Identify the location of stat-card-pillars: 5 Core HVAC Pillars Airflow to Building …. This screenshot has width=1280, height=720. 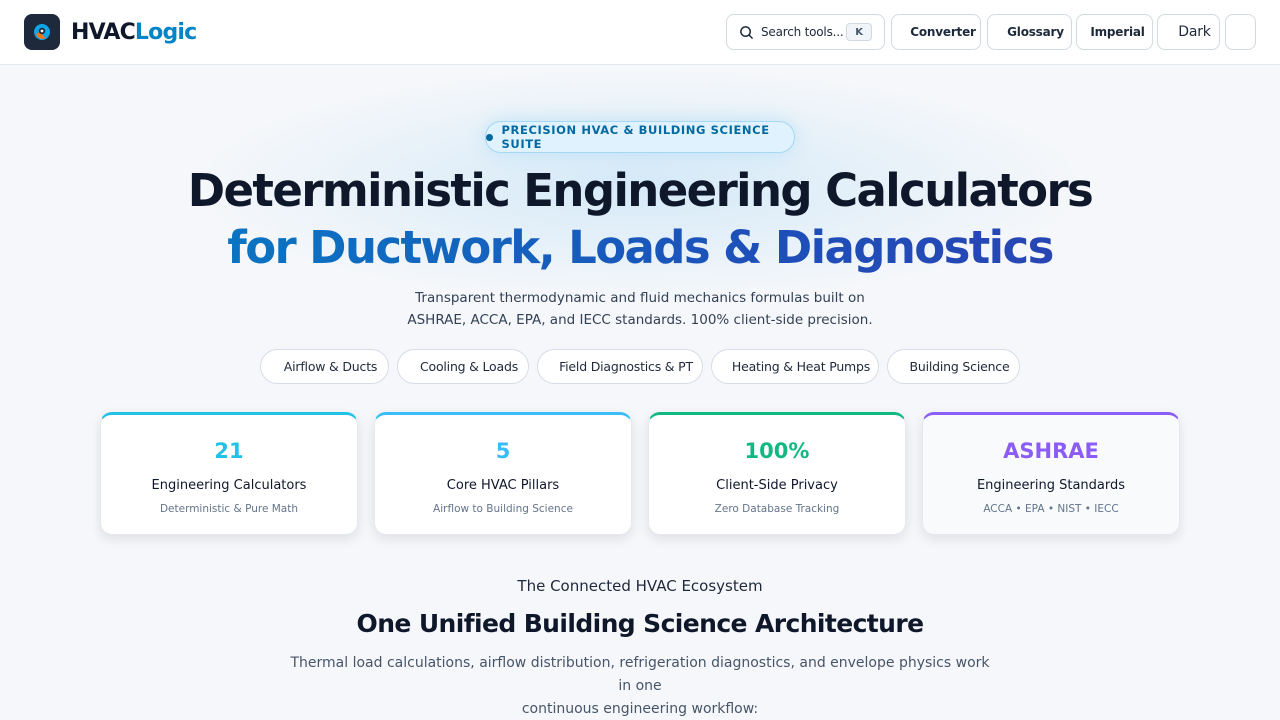
(503, 473).